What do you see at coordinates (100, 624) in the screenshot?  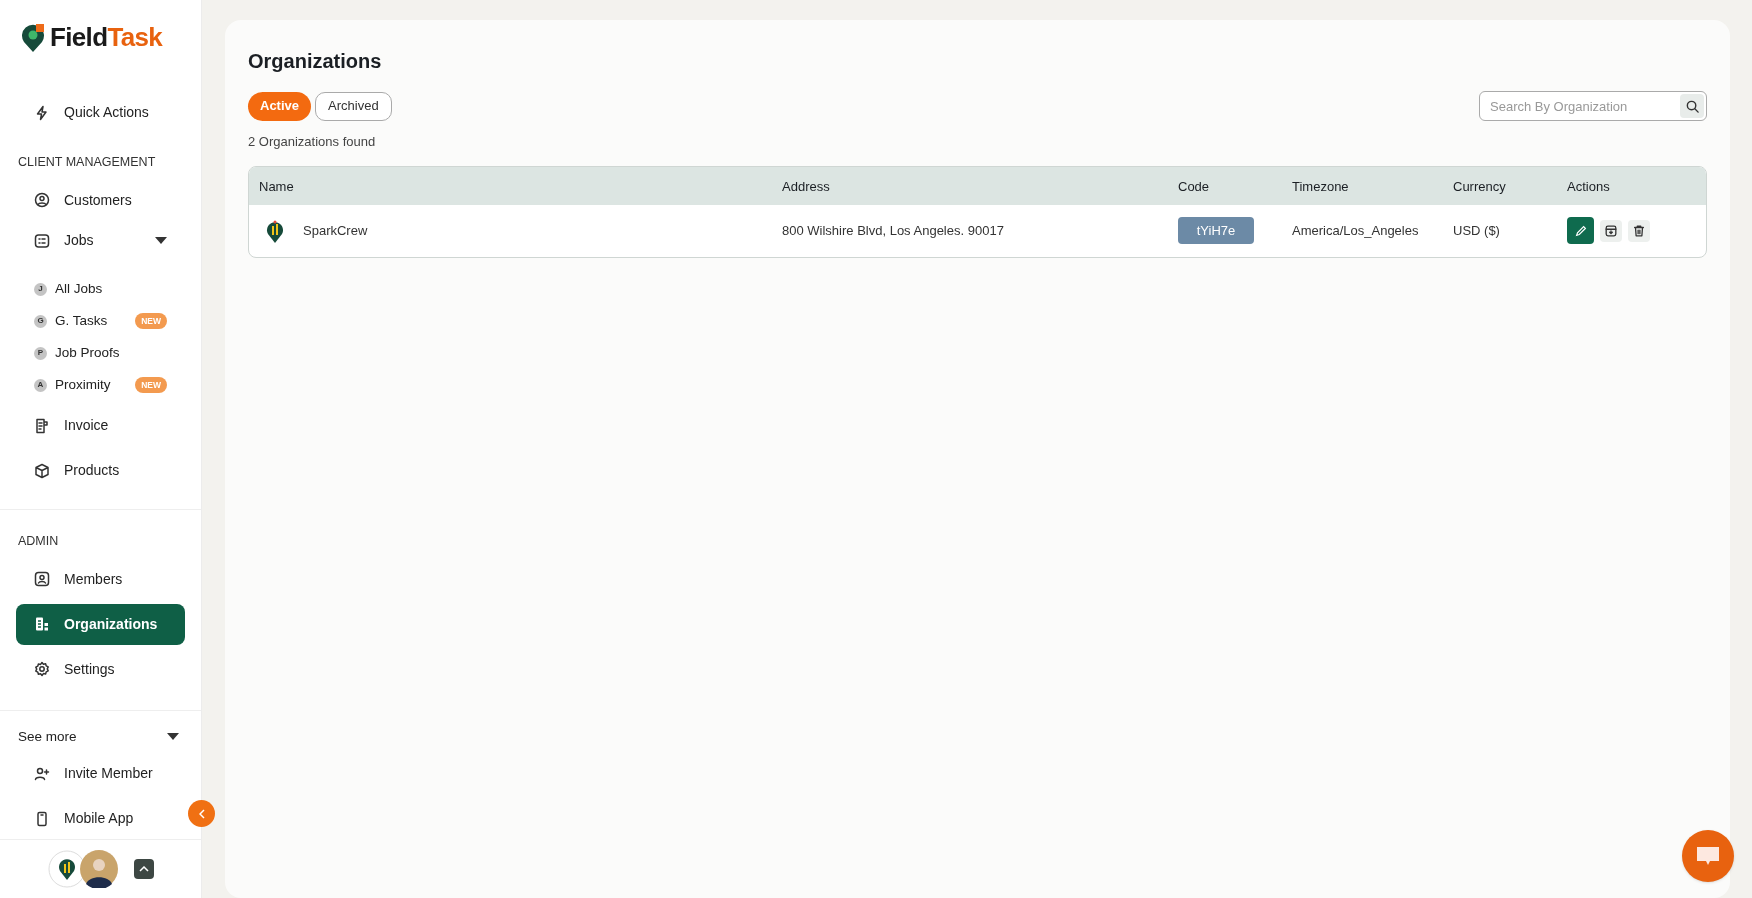 I see `nav-item: Organizations` at bounding box center [100, 624].